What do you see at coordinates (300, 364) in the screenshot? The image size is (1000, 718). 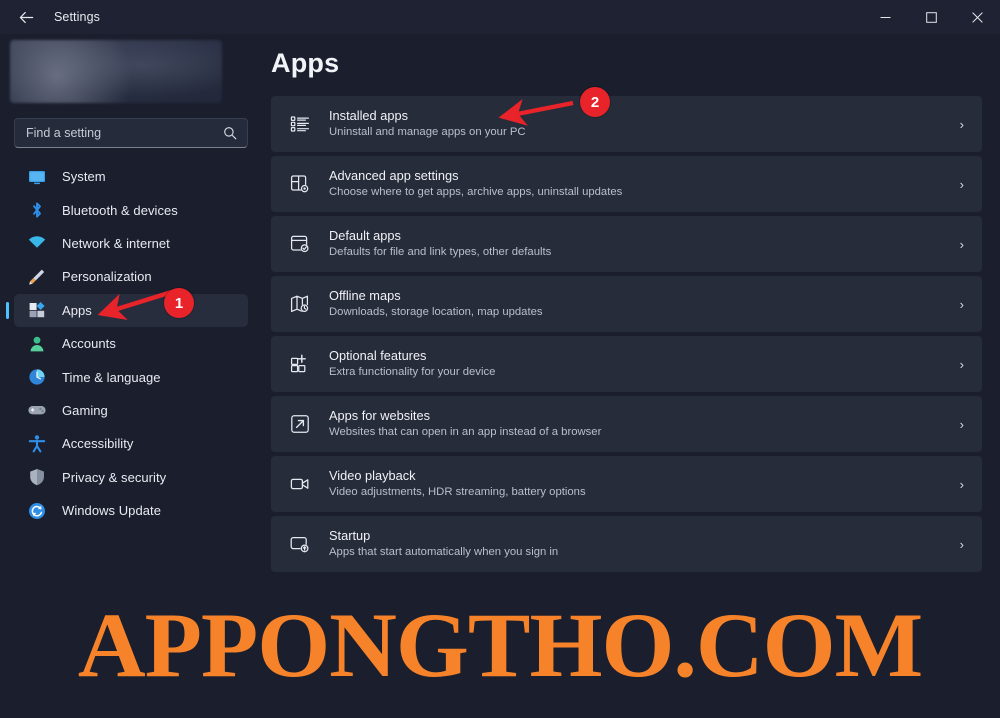 I see `optional-features-icon` at bounding box center [300, 364].